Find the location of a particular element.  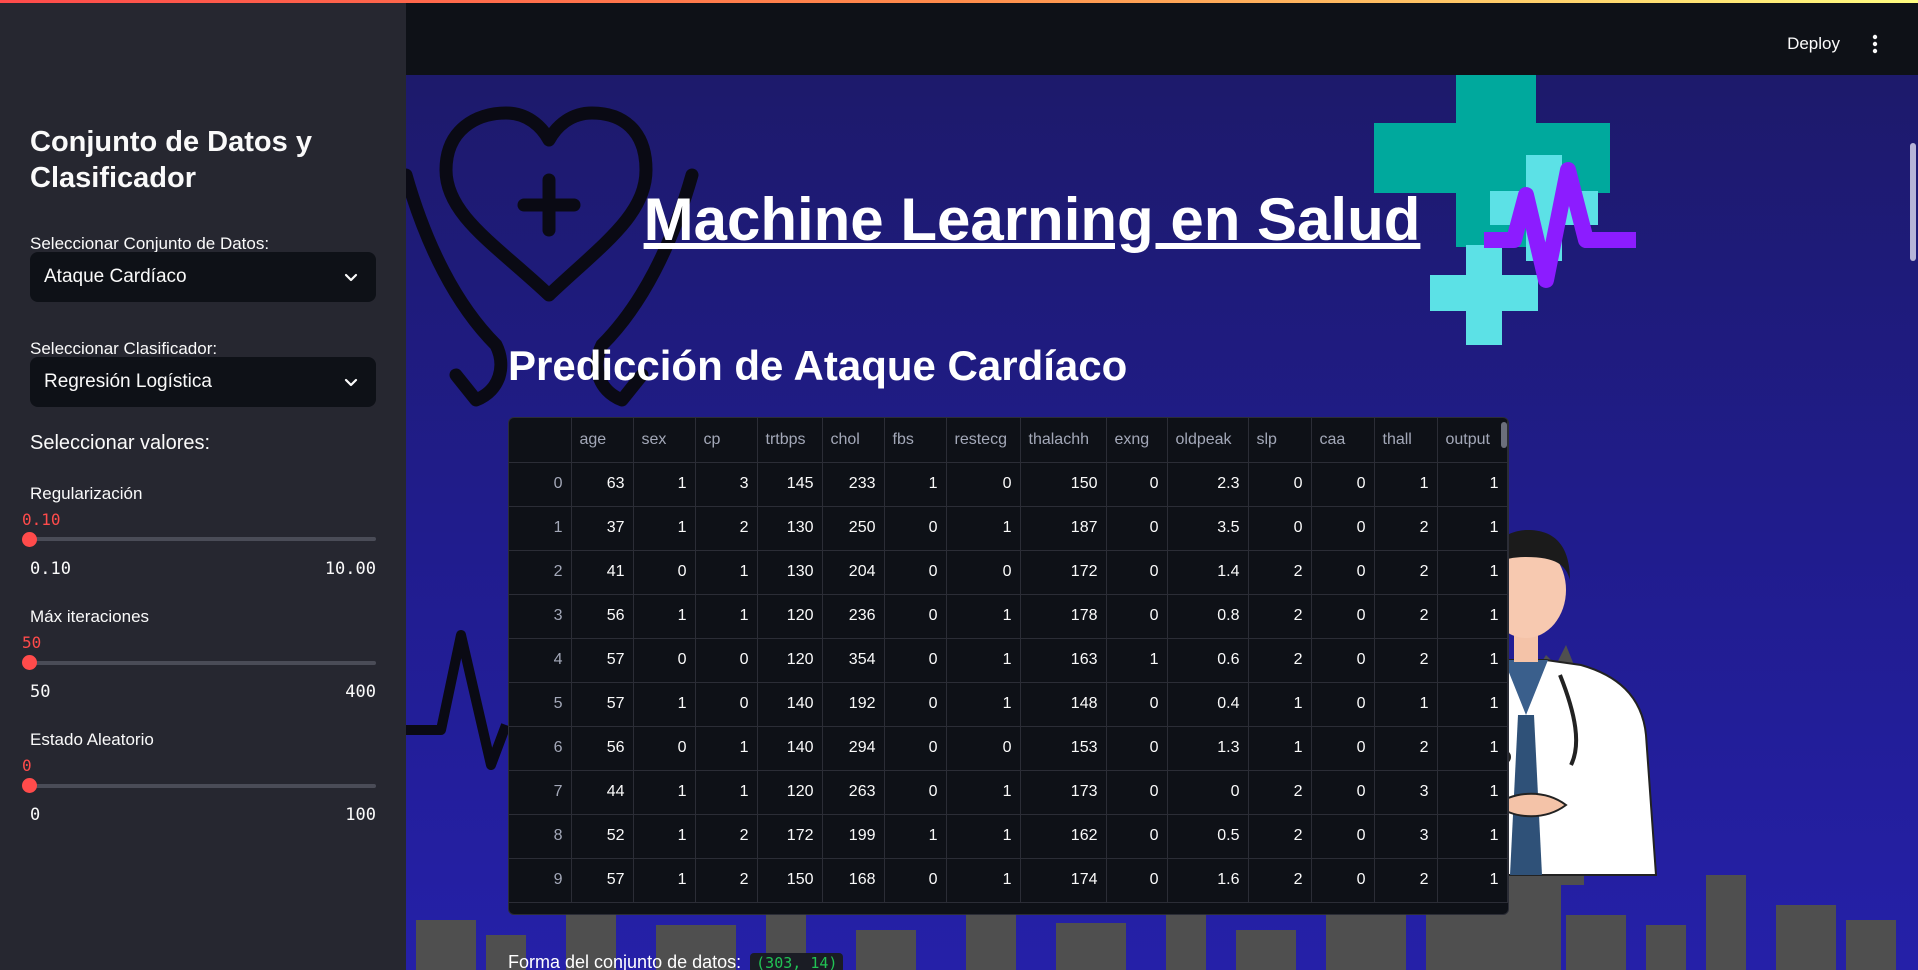

kebab-menu-icon is located at coordinates (1875, 44).